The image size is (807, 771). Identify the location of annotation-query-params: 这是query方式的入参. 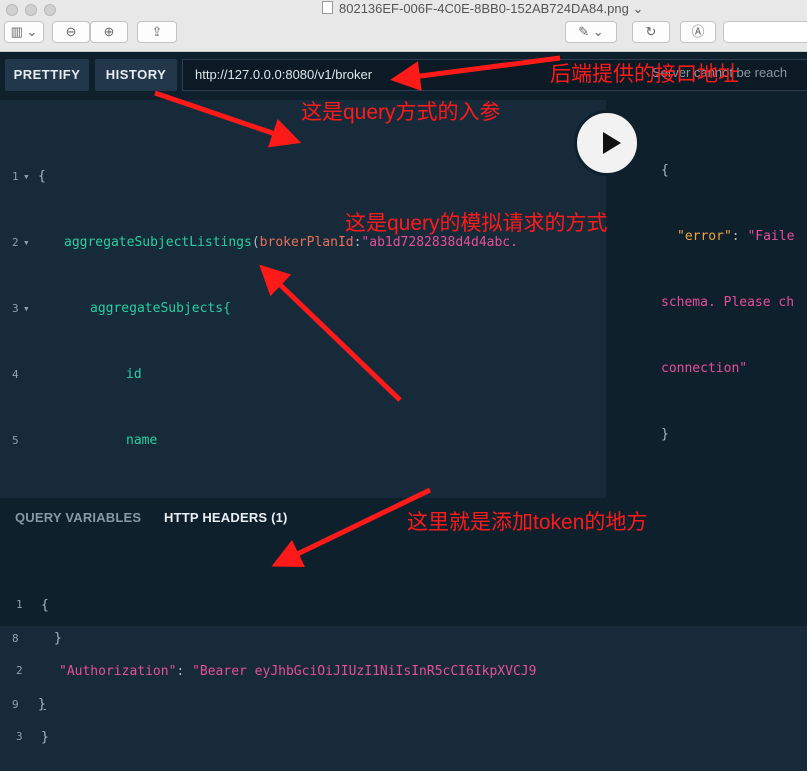
(401, 112).